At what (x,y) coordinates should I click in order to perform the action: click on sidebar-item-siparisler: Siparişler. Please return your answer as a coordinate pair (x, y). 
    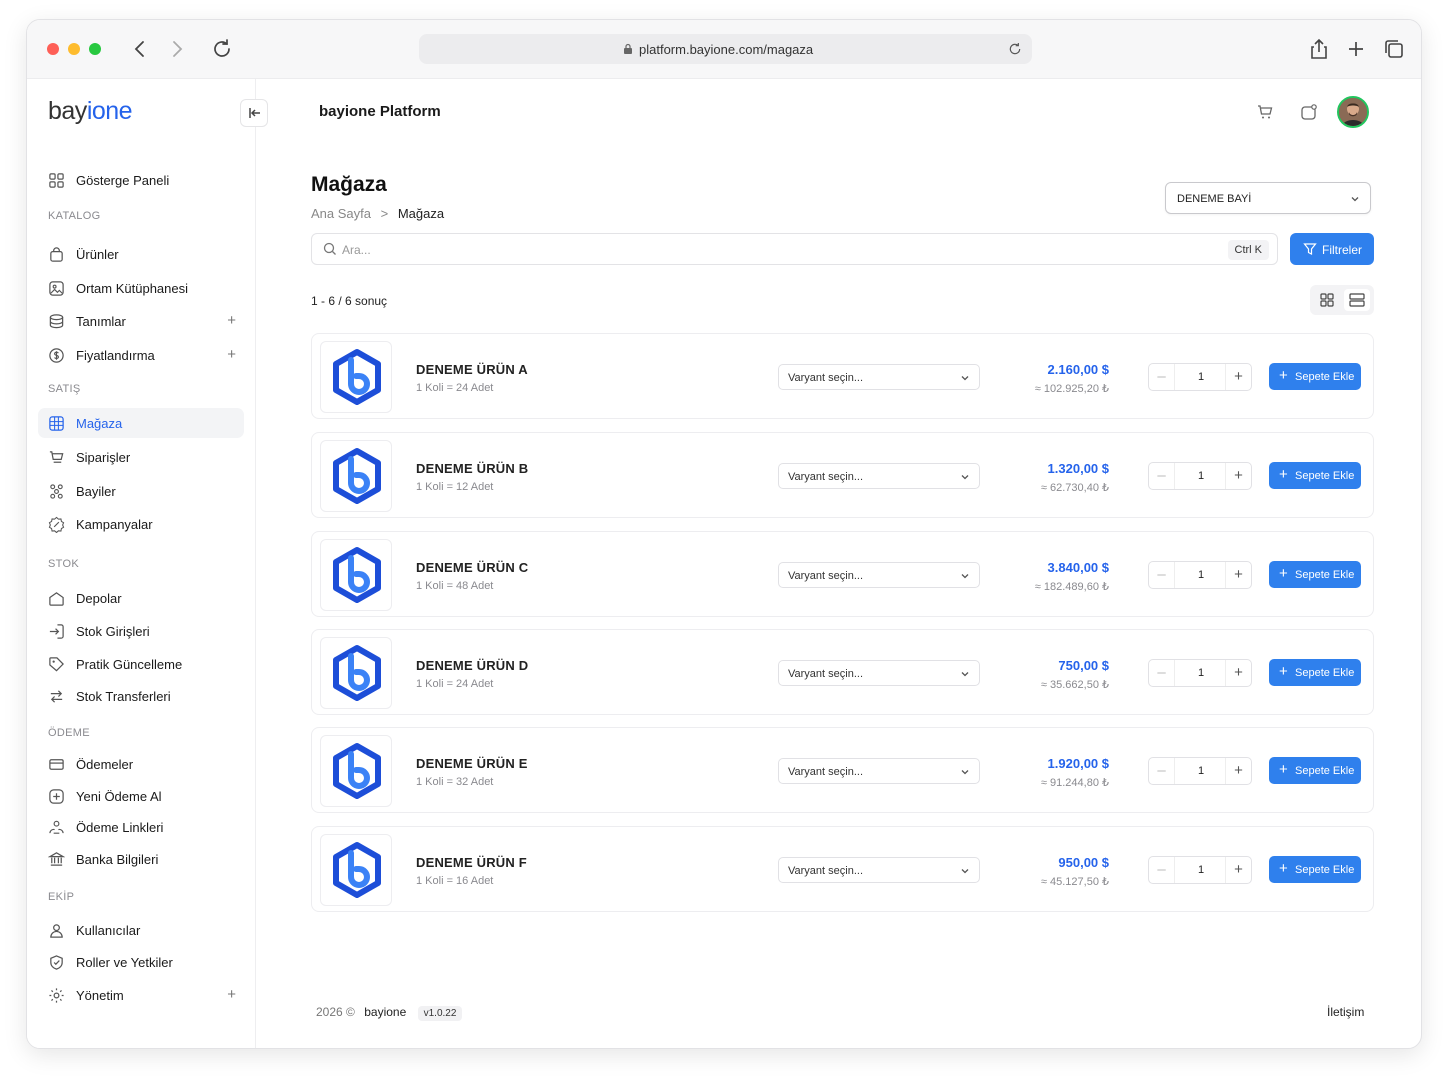
    Looking at the image, I should click on (141, 457).